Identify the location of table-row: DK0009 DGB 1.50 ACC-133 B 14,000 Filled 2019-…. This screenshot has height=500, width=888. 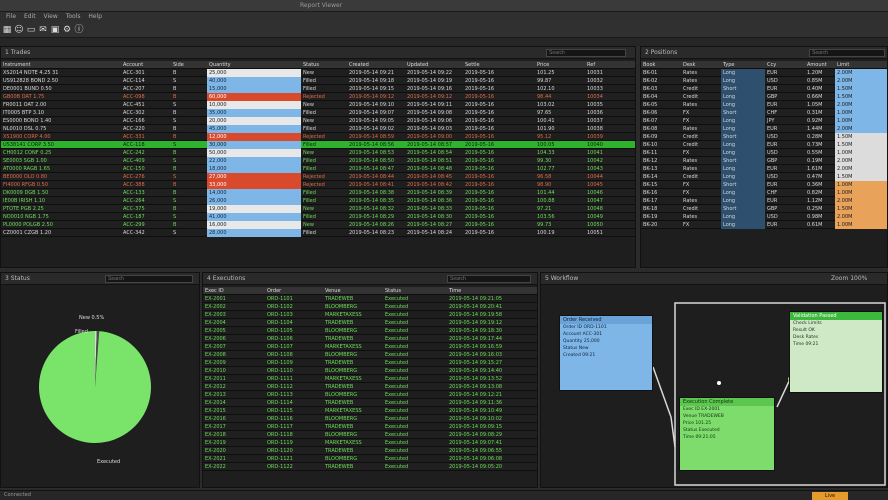
(318, 193).